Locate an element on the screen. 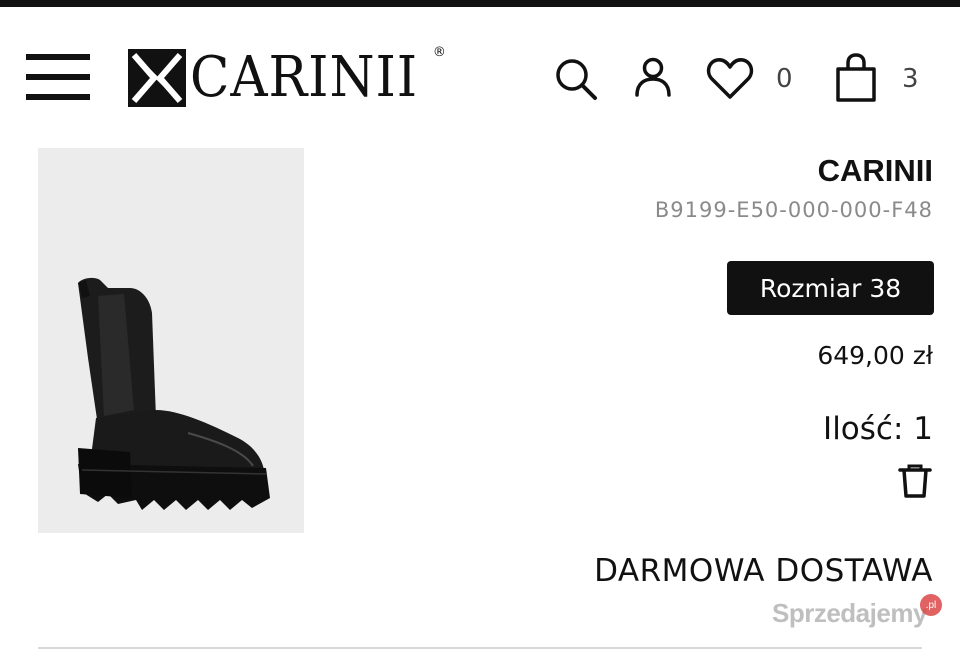 The height and width of the screenshot is (651, 960). favorites-count: 0 is located at coordinates (784, 79).